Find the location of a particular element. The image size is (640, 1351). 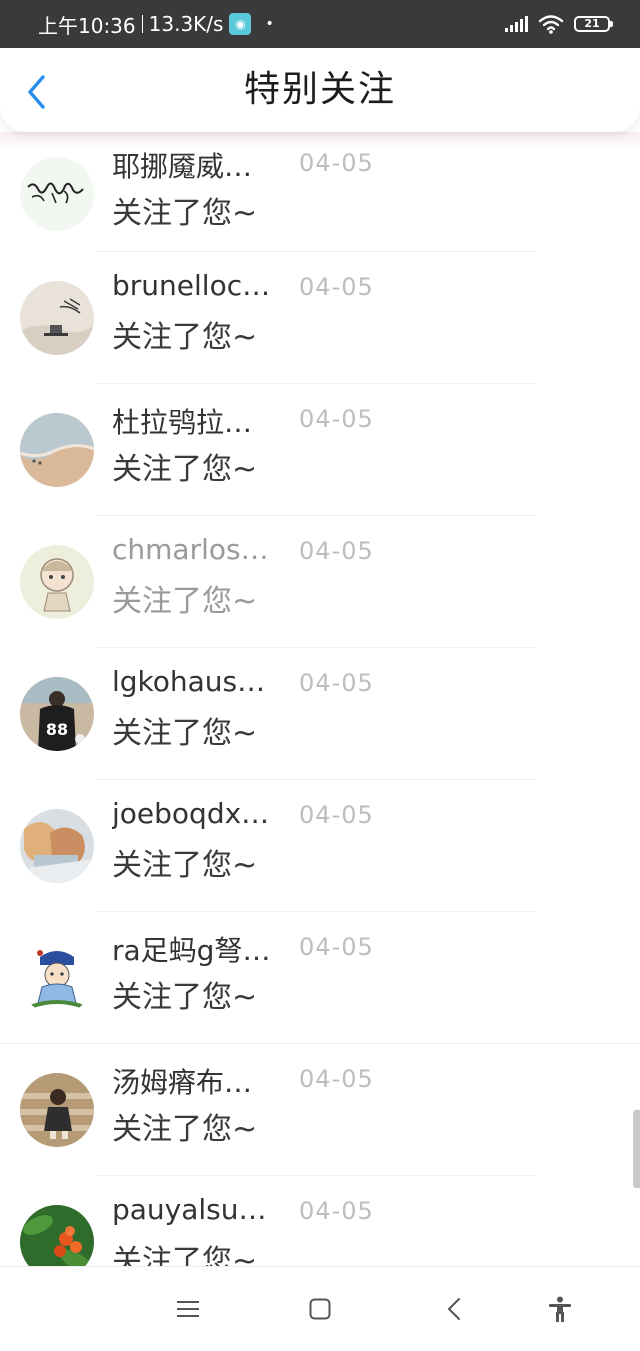

accessibility-button is located at coordinates (560, 1309).